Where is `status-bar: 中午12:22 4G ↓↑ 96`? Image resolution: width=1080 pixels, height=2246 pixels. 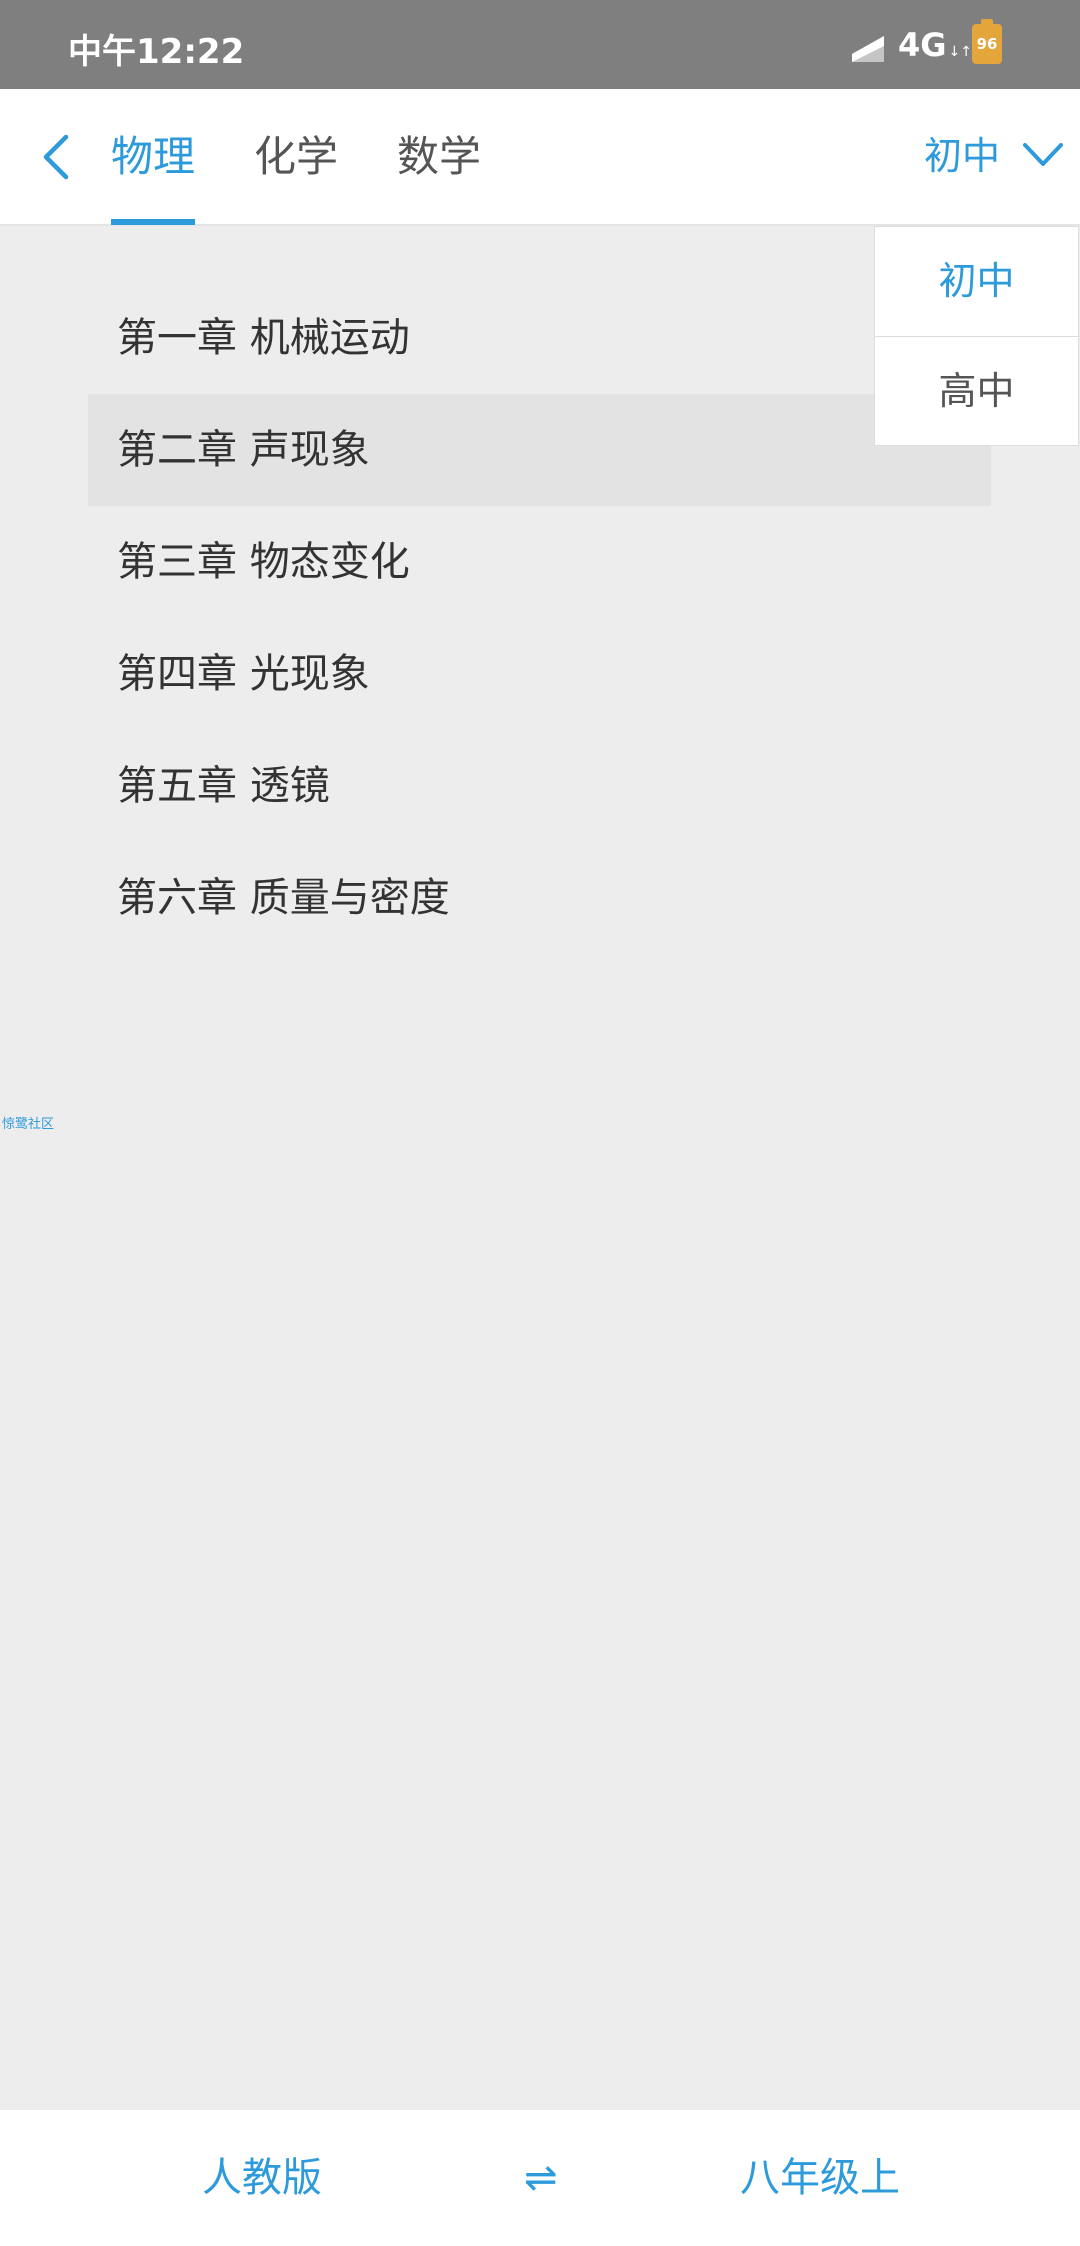
status-bar: 中午12:22 4G ↓↑ 96 is located at coordinates (540, 44).